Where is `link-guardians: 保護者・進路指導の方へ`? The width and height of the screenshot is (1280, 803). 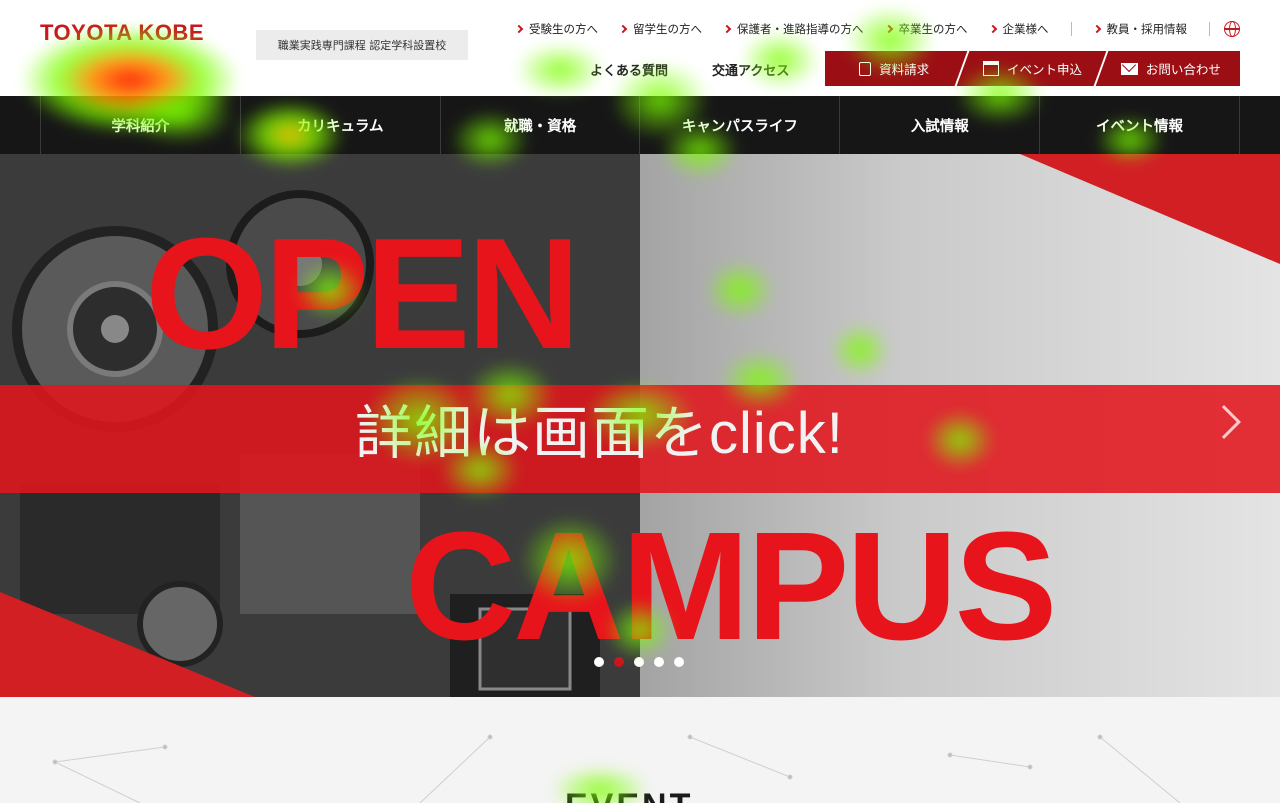 link-guardians: 保護者・進路指導の方へ is located at coordinates (793, 29).